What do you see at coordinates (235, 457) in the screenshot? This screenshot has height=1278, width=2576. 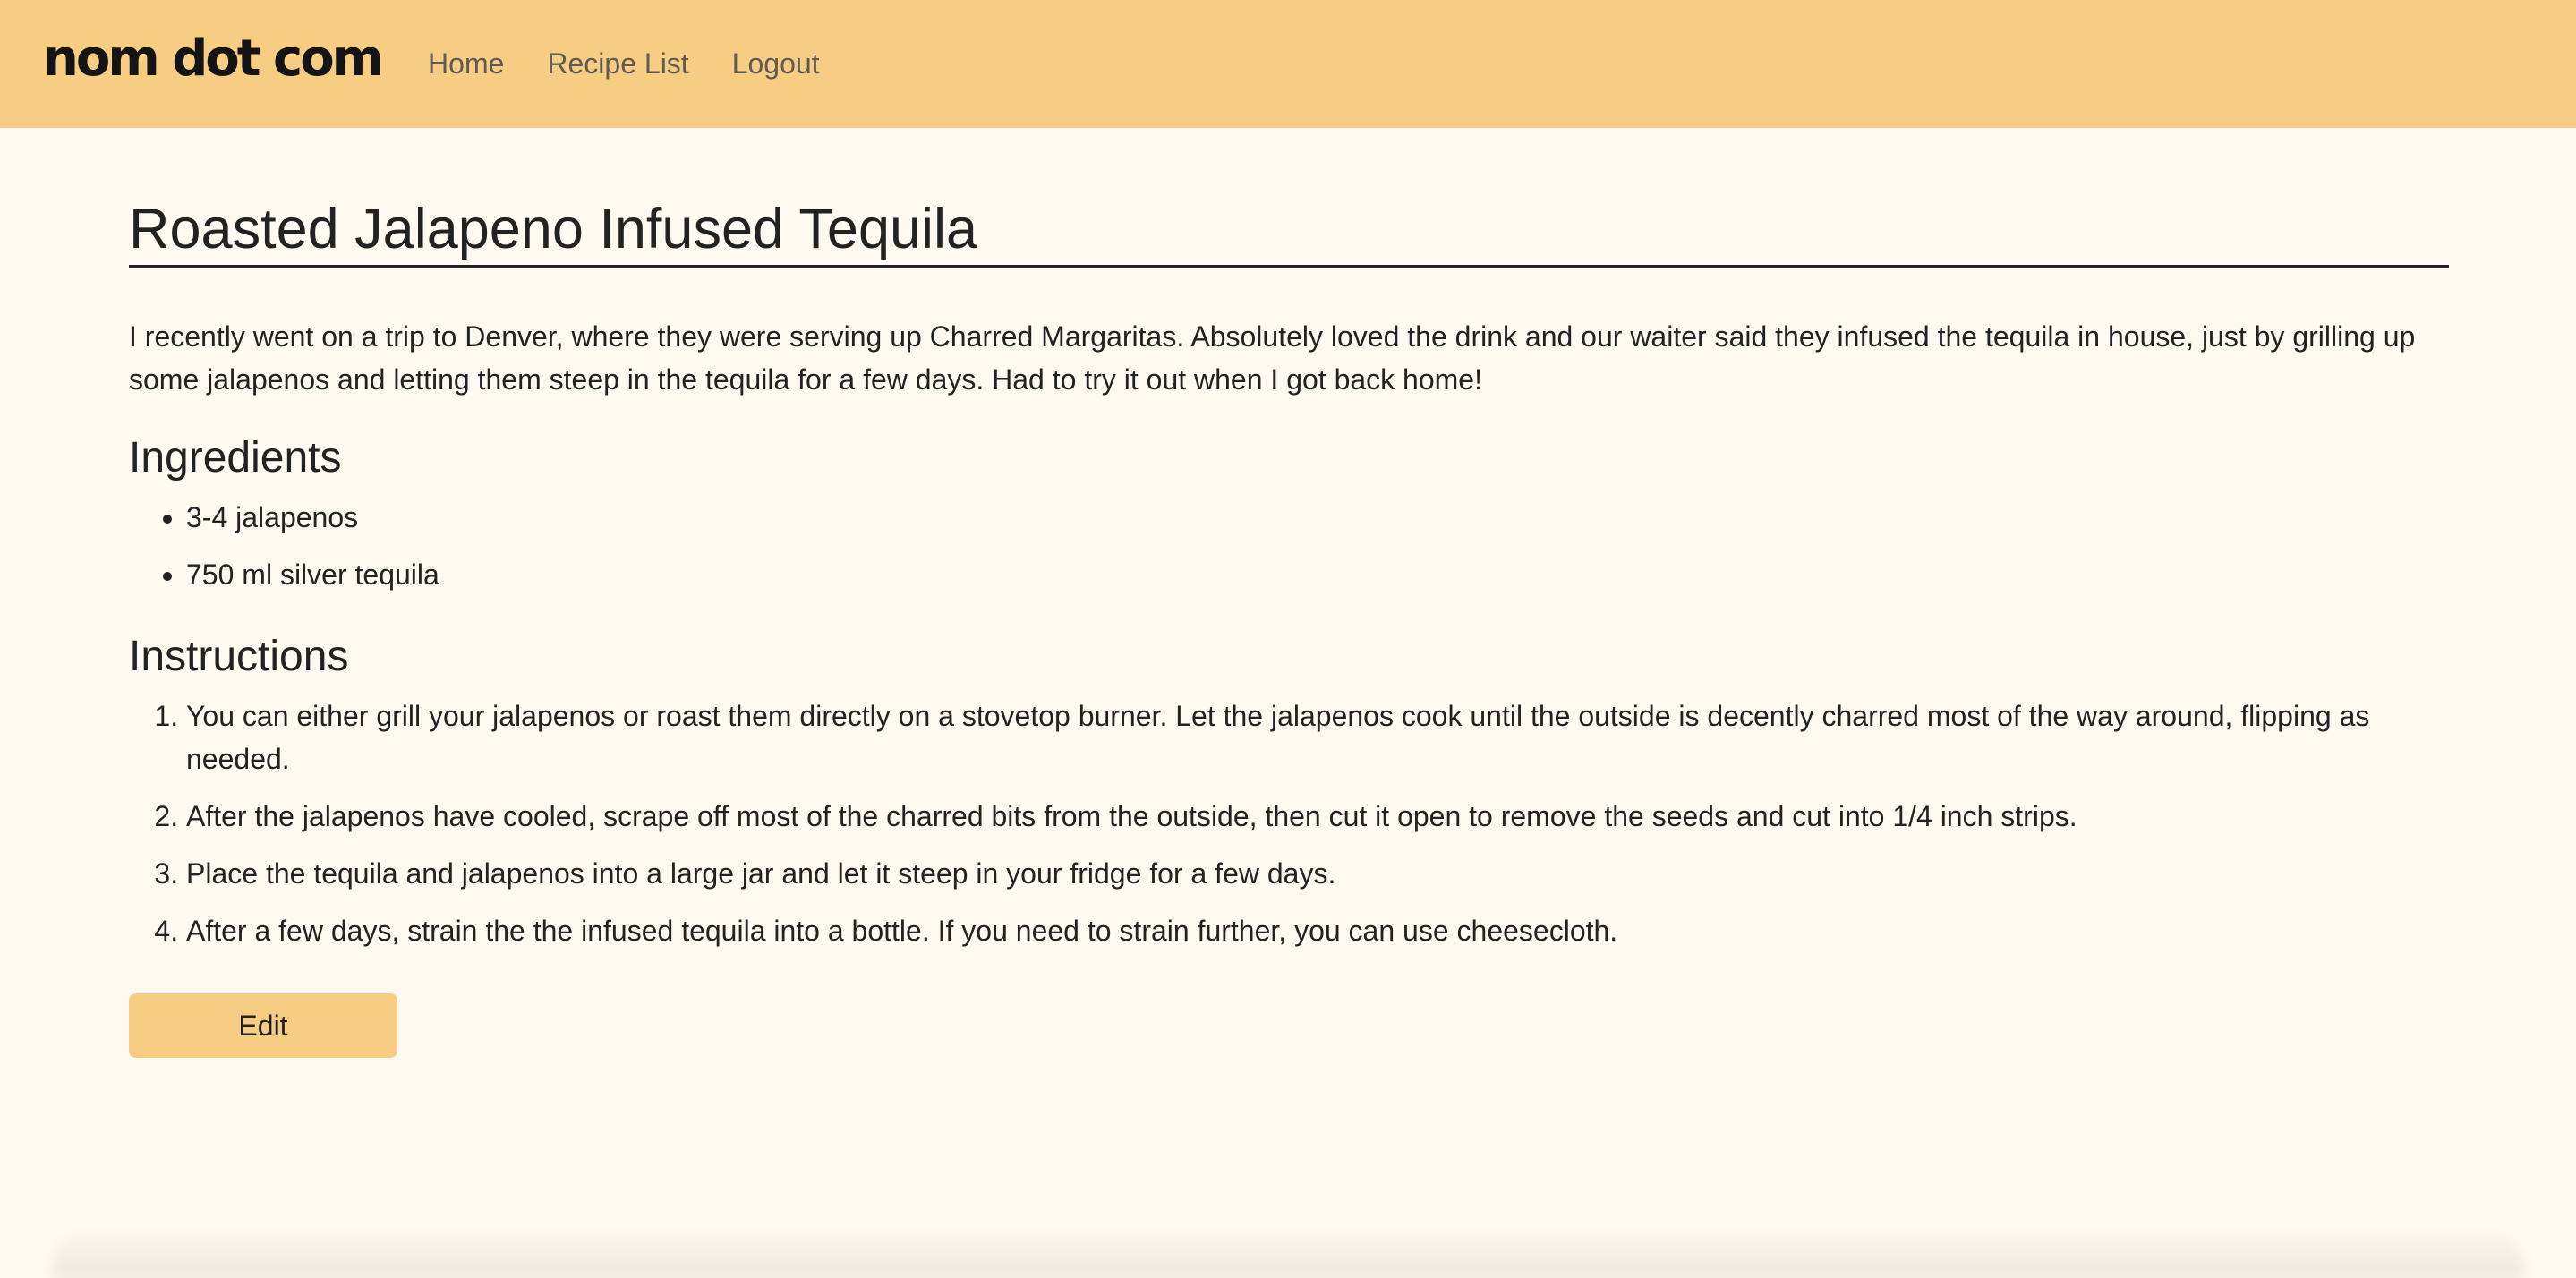 I see `ingredients-heading: Ingredients` at bounding box center [235, 457].